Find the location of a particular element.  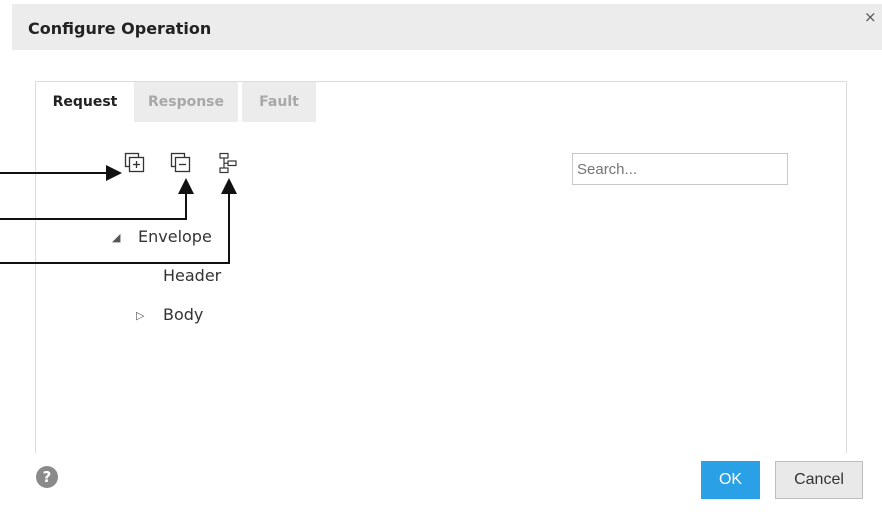

arrow-to-collapse-icon is located at coordinates (97, 199).